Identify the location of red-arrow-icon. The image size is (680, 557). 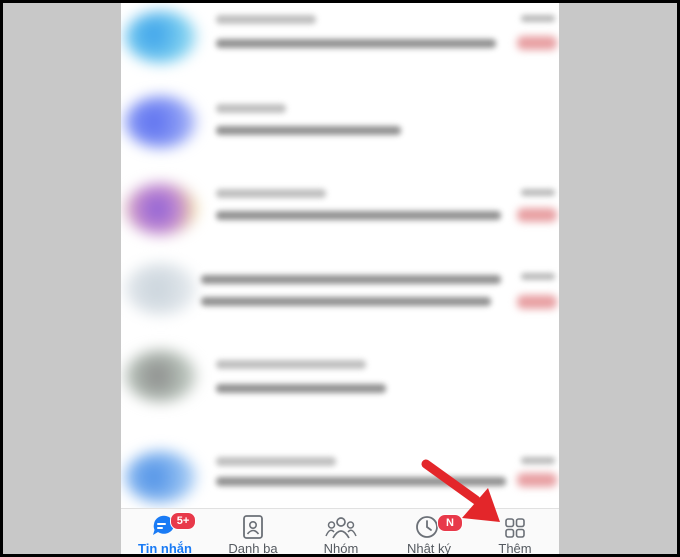
(468, 495).